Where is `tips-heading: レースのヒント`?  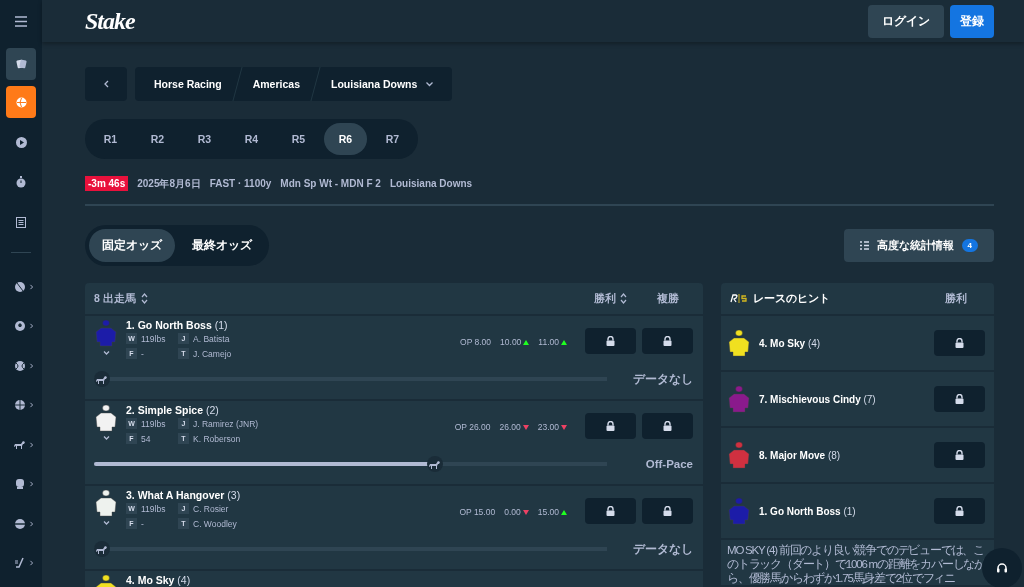 tips-heading: レースのヒント is located at coordinates (791, 298).